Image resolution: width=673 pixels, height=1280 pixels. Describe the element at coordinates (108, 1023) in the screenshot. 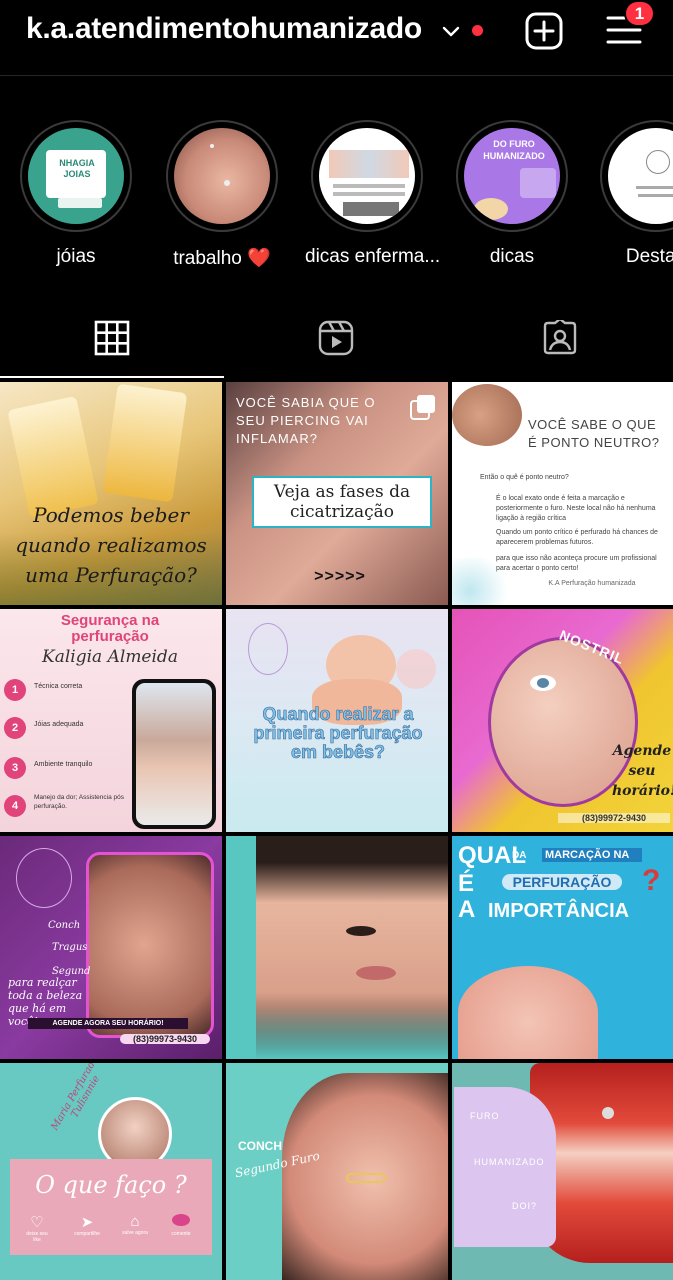

I see `post-cta: AGENDE AGORA SEU HORÁRIO!` at that location.